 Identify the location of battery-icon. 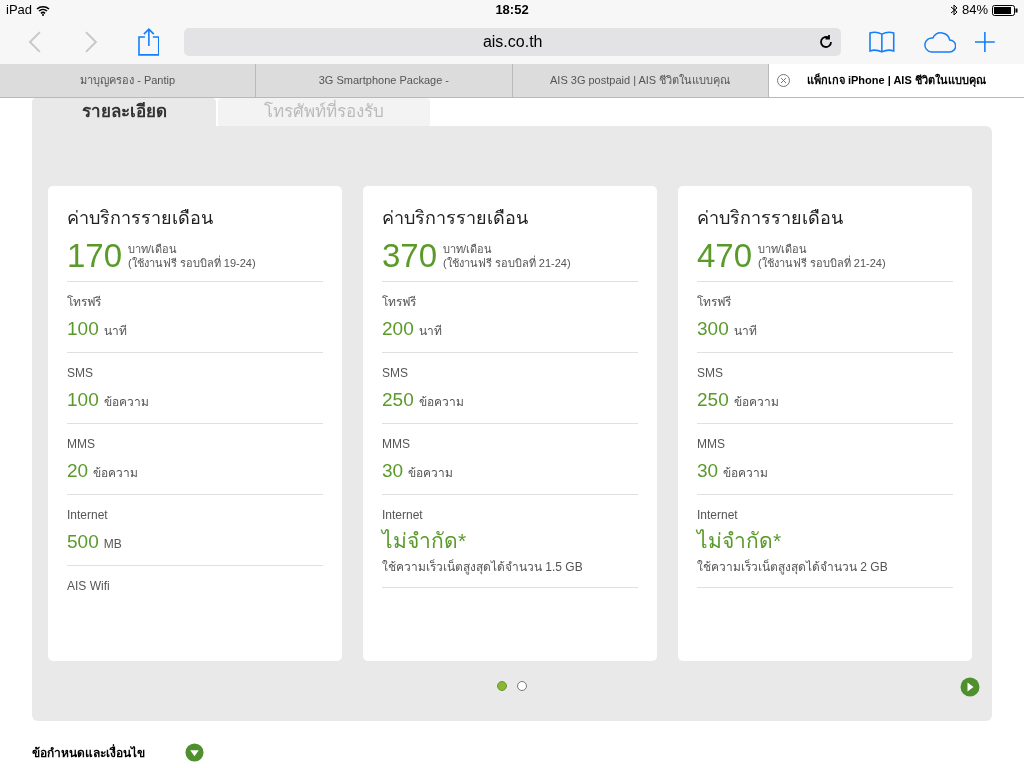
(1005, 10).